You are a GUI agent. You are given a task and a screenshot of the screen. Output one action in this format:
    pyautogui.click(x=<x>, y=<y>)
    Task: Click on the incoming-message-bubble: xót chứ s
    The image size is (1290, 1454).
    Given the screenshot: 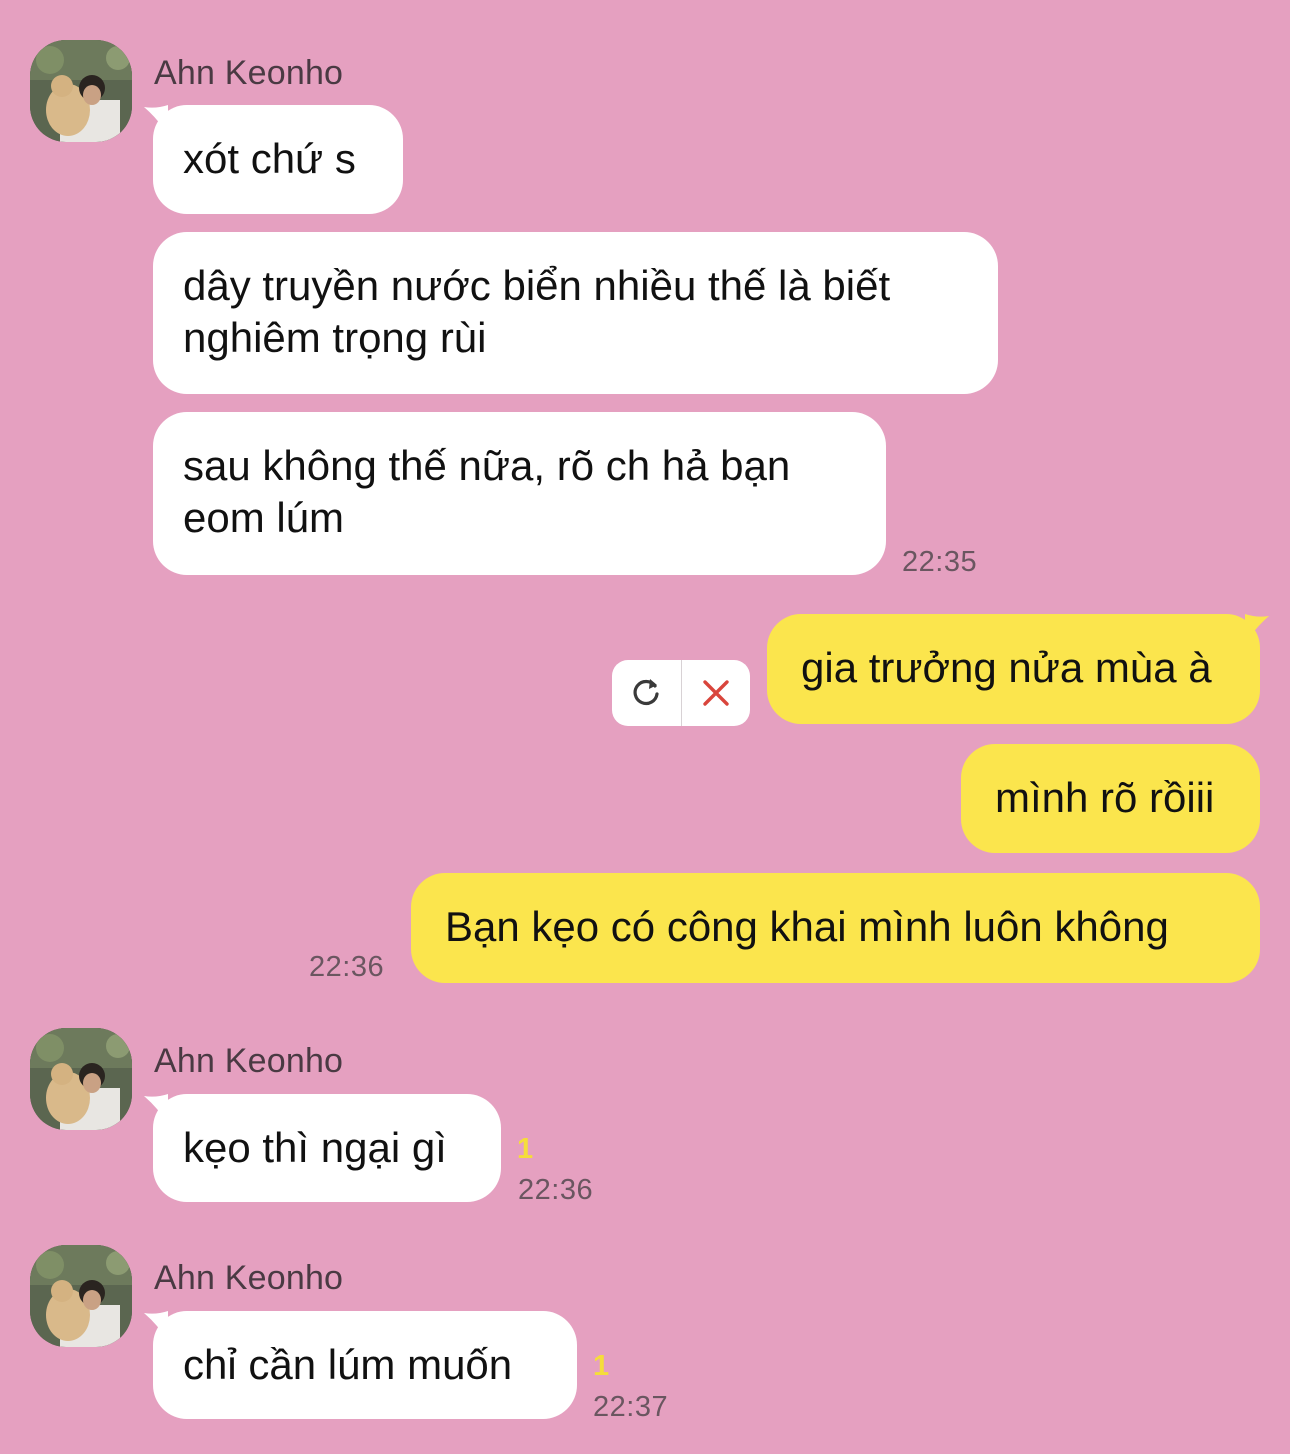 What is the action you would take?
    pyautogui.click(x=273, y=159)
    